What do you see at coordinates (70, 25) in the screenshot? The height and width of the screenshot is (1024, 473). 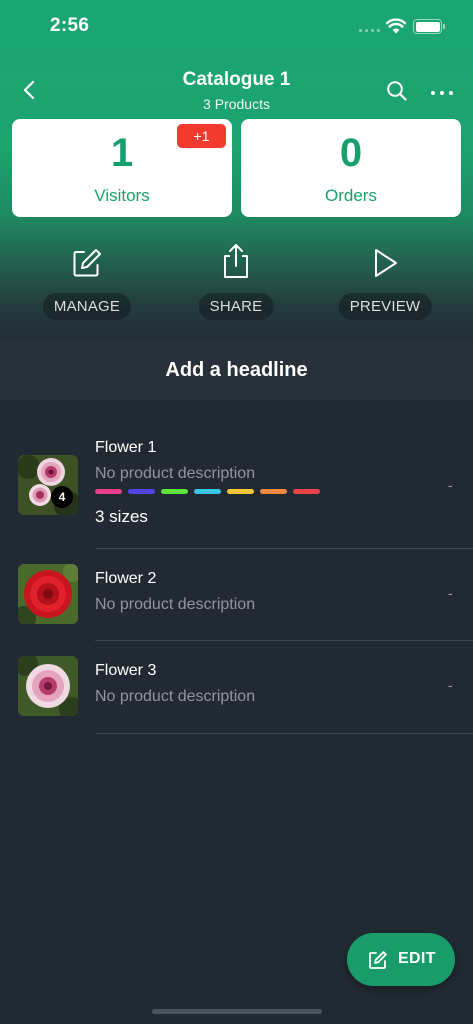 I see `status-time: 2:56` at bounding box center [70, 25].